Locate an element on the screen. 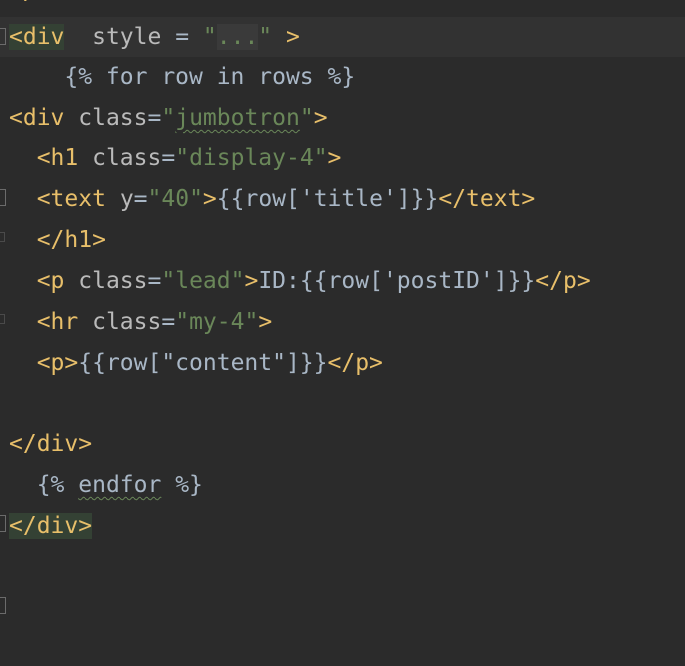 This screenshot has width=685, height=666. template-expression: {{row['title']}} is located at coordinates (327, 199).